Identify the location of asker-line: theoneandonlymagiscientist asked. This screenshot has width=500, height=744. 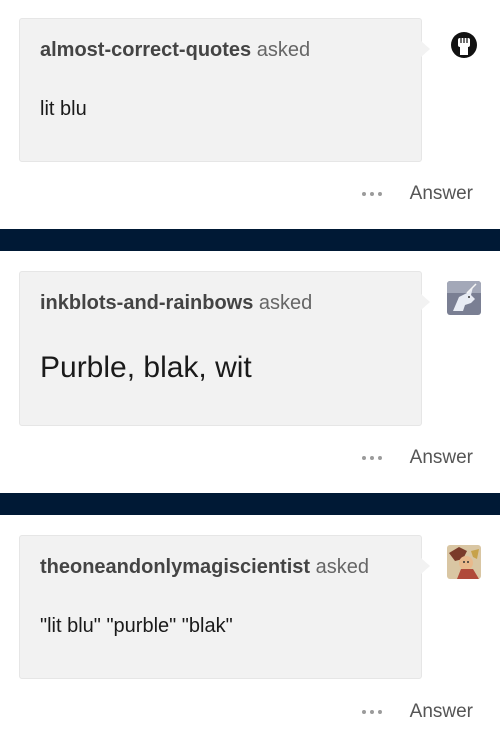
(204, 567).